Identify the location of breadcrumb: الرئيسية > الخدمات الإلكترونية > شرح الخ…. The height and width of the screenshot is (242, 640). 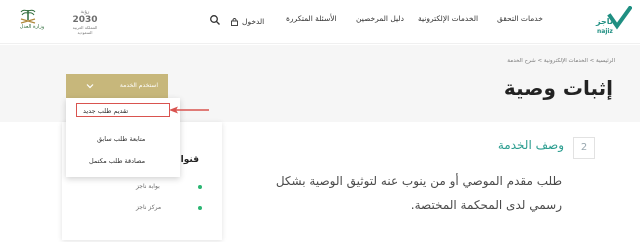
(561, 61).